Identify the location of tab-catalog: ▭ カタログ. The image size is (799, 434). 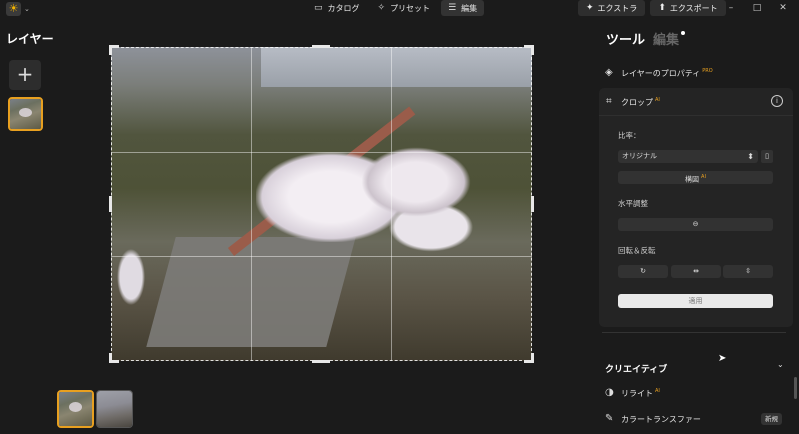
(337, 8).